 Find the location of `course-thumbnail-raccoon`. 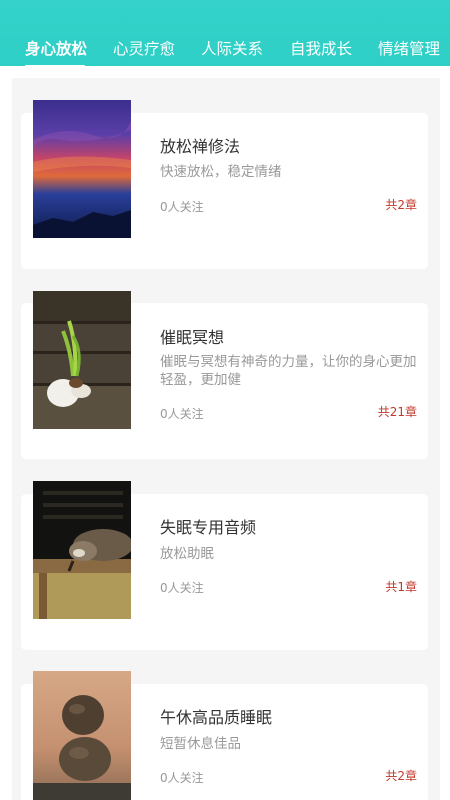

course-thumbnail-raccoon is located at coordinates (82, 550).